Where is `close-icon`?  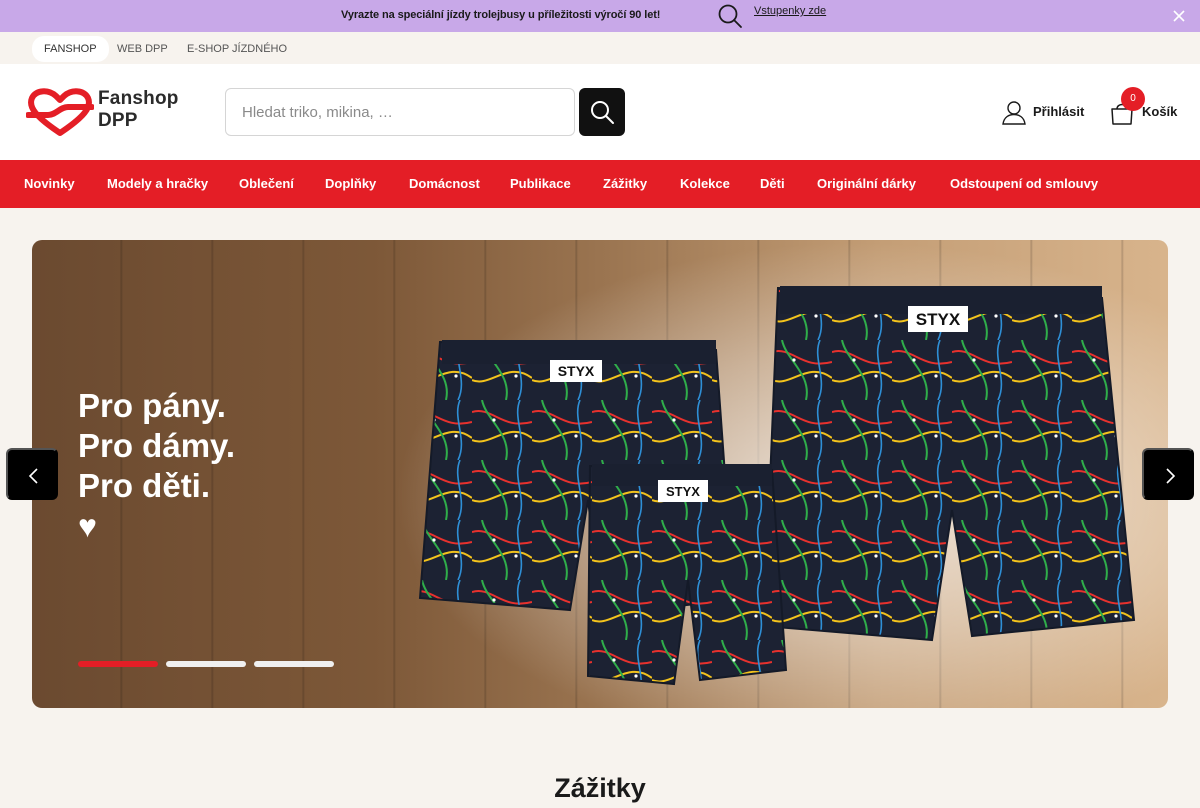
close-icon is located at coordinates (1179, 16).